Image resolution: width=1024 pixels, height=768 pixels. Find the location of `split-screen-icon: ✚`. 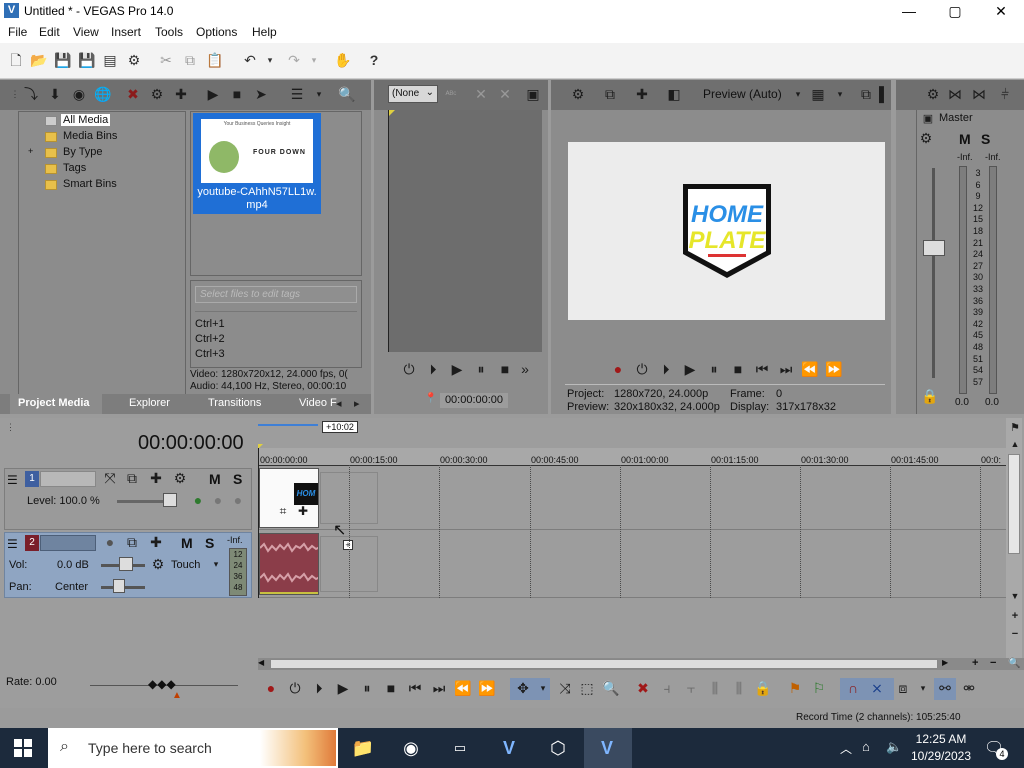

split-screen-icon: ✚ is located at coordinates (642, 95).